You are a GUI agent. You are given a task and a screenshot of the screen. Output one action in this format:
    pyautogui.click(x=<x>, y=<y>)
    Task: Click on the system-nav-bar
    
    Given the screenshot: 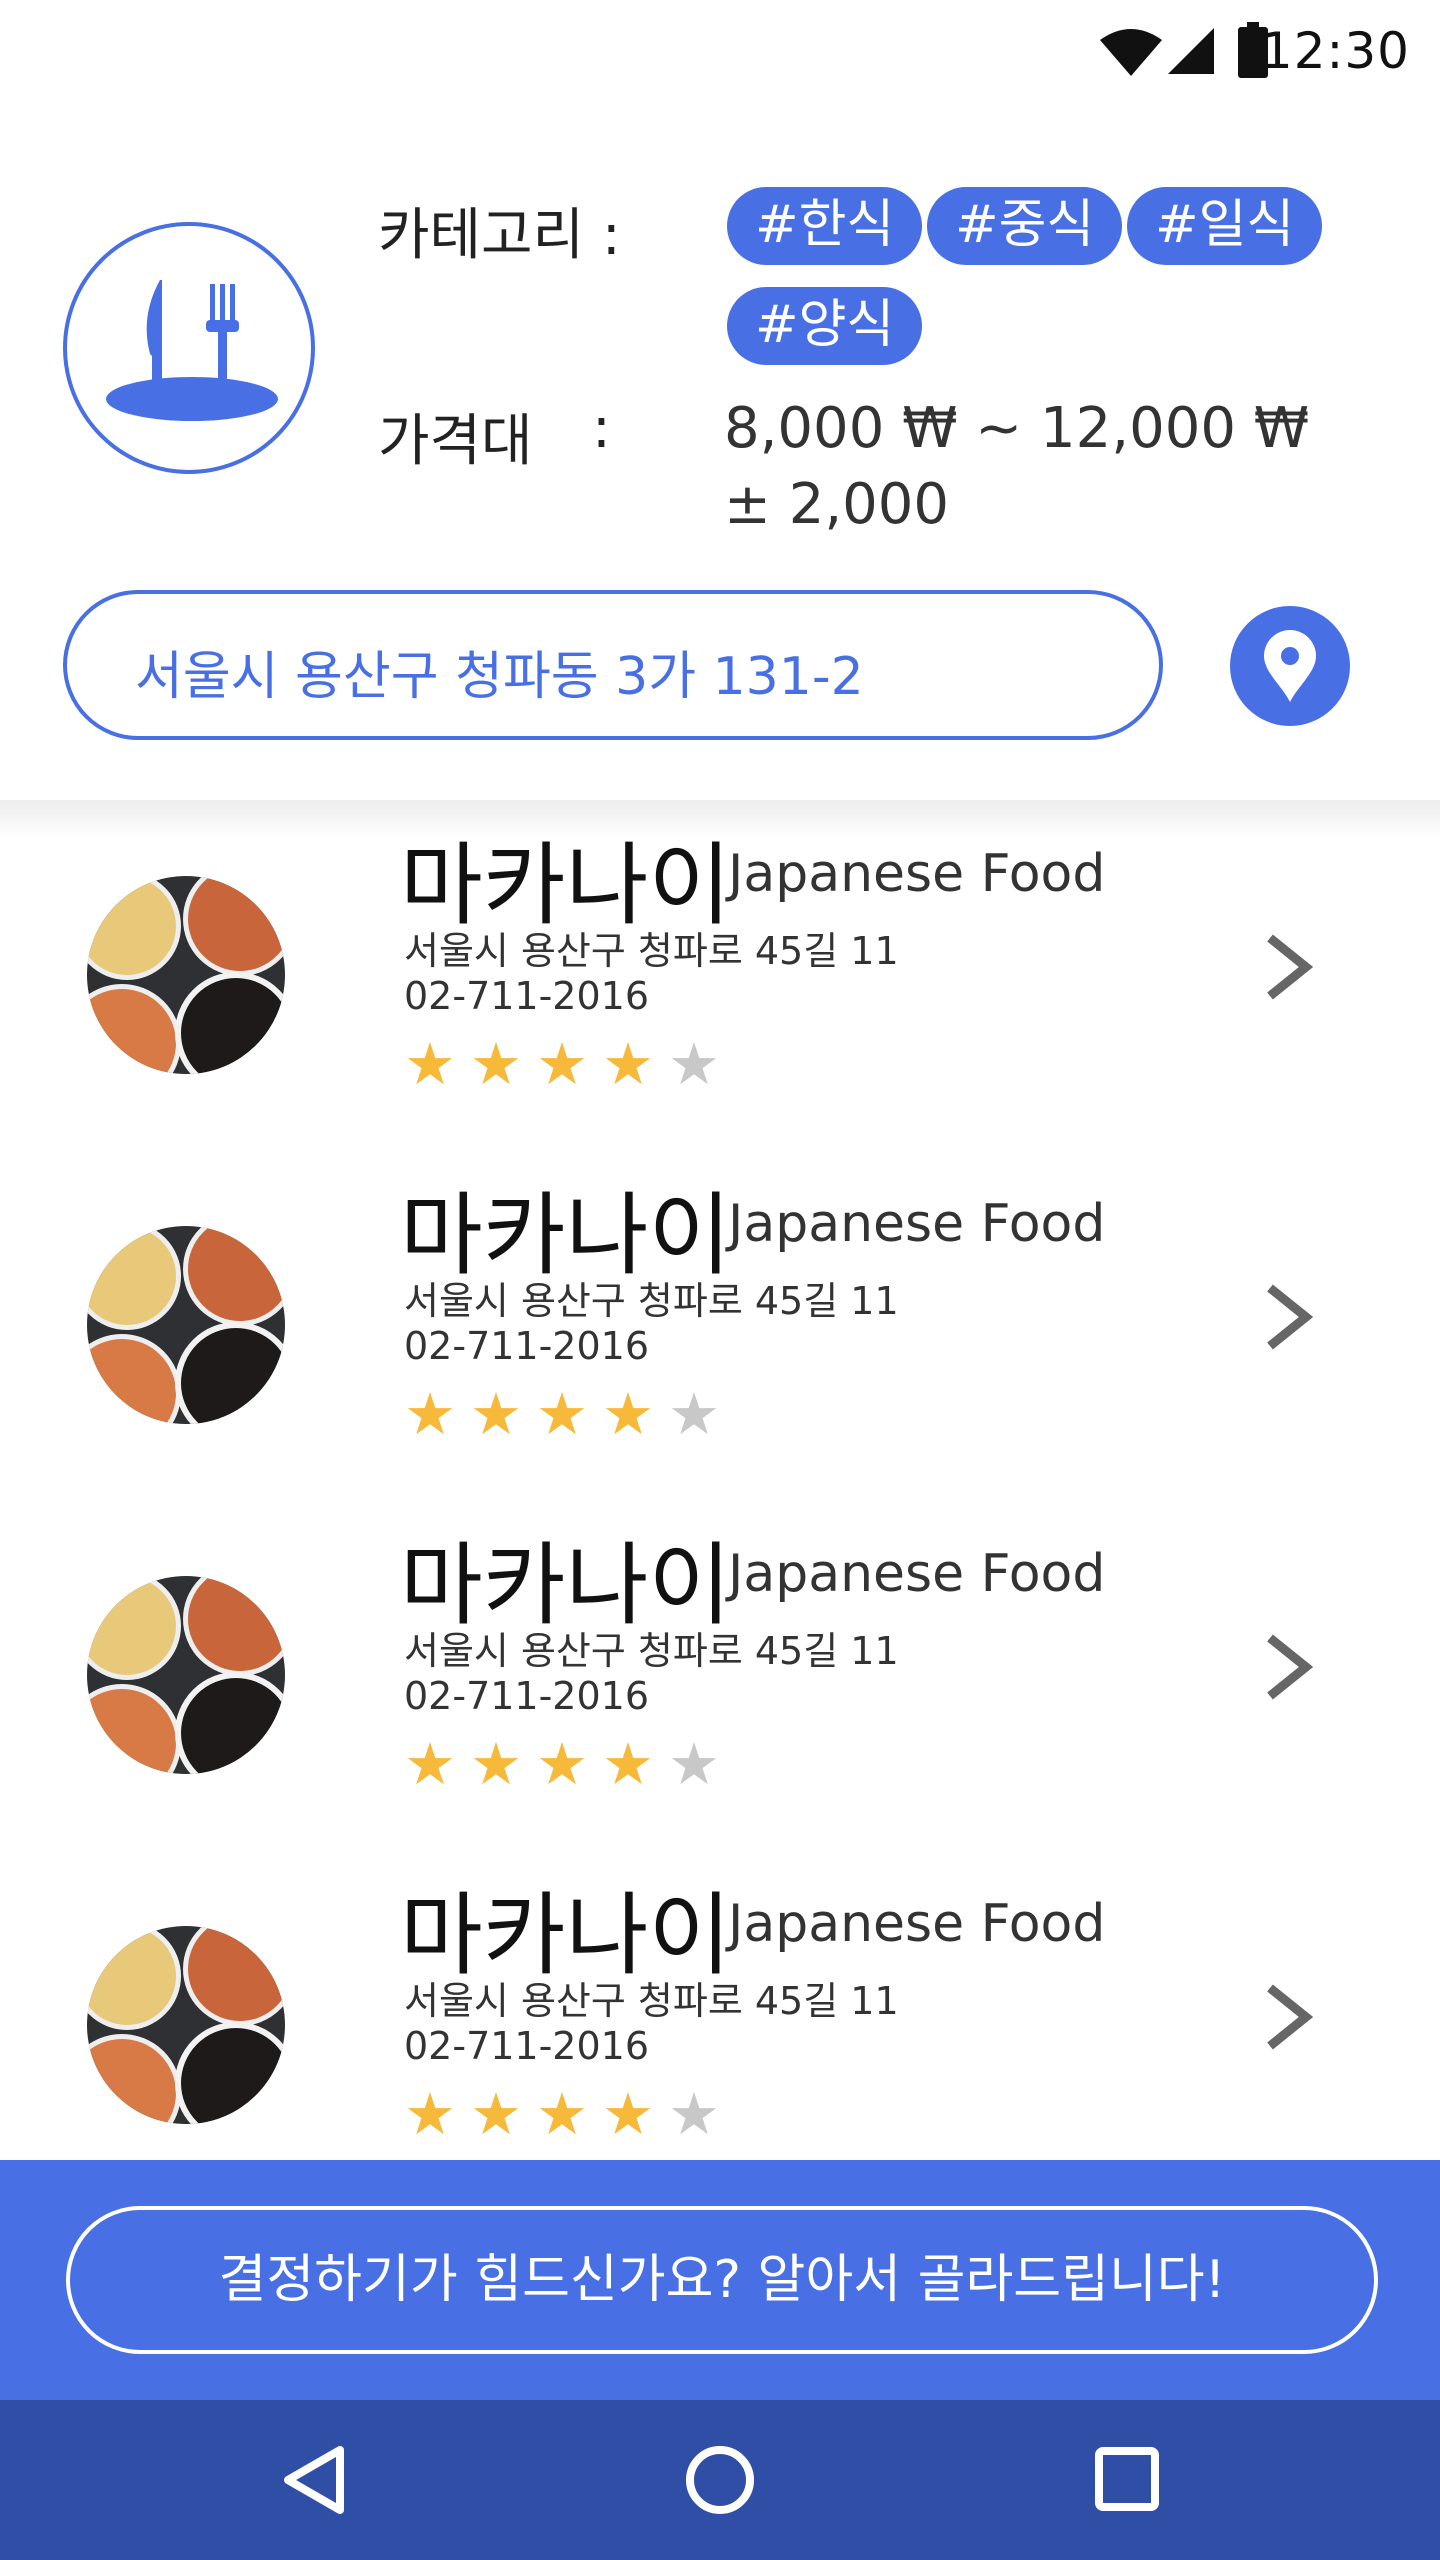 What is the action you would take?
    pyautogui.click(x=720, y=2480)
    